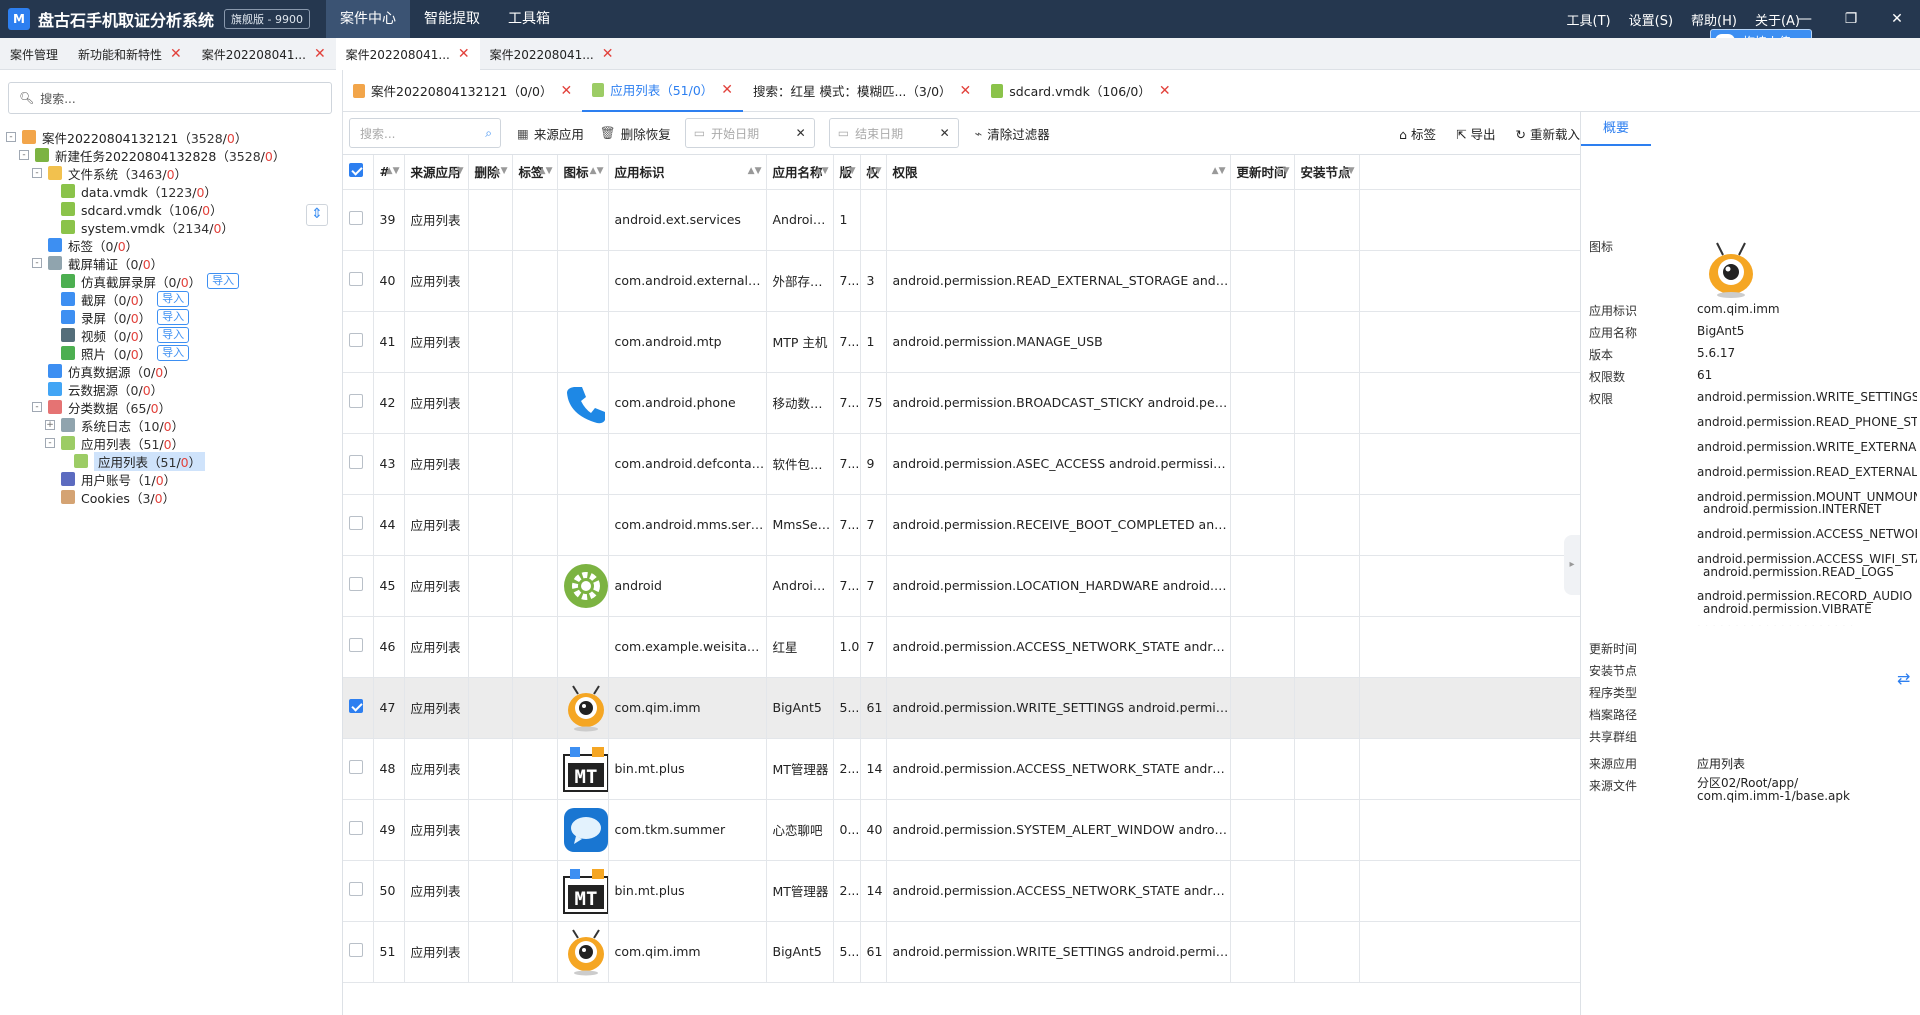 This screenshot has height=1015, width=1920. I want to click on menu-settings: 设置(S), so click(1651, 19).